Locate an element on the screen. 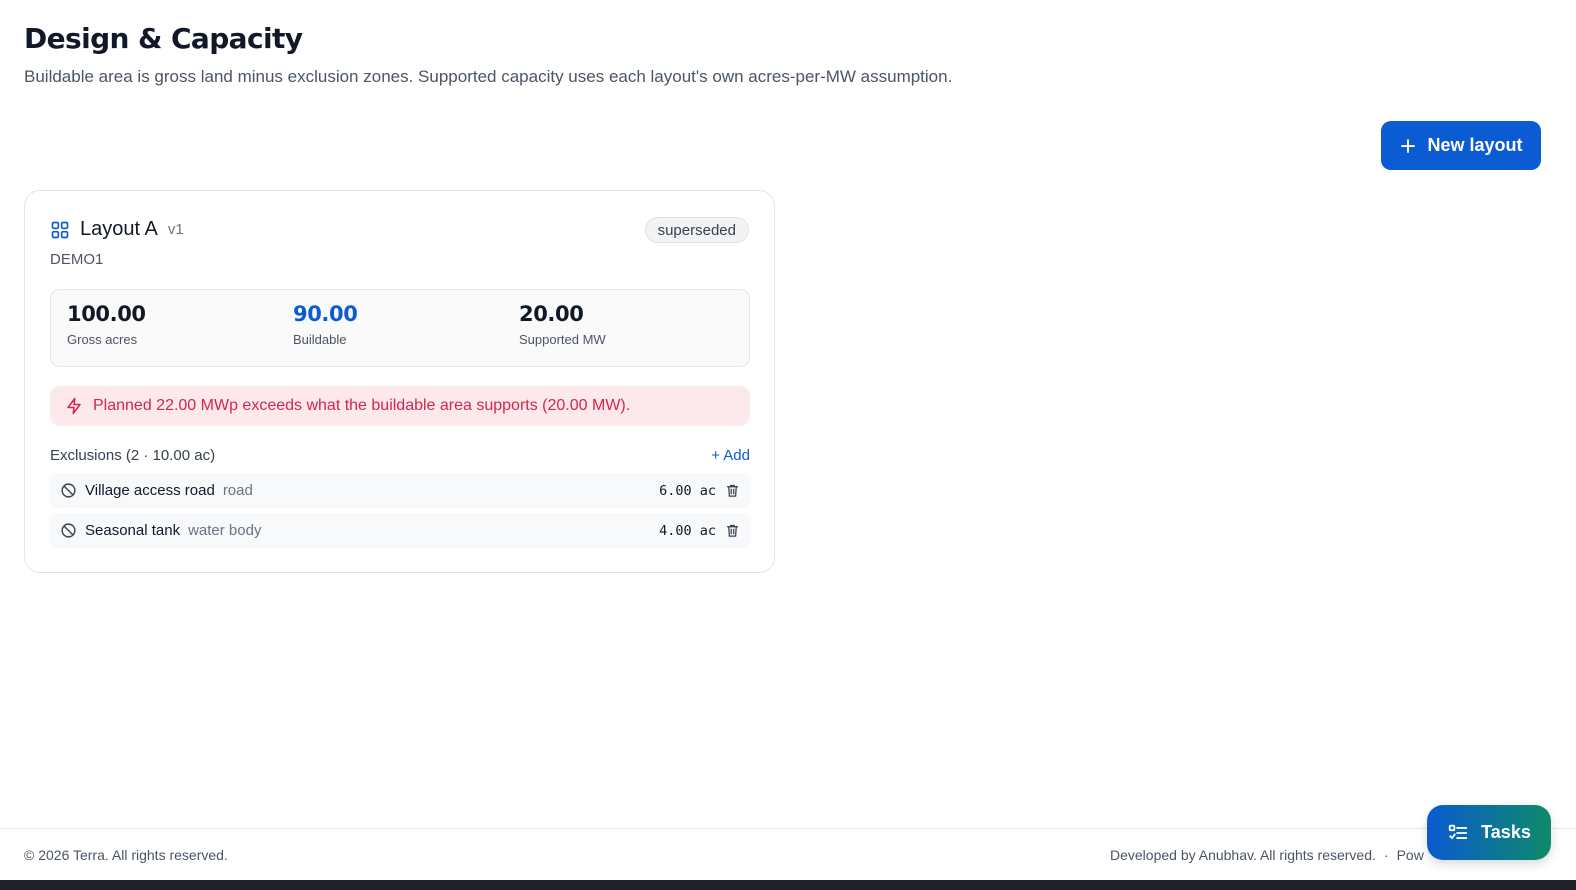 Image resolution: width=1576 pixels, height=890 pixels. metric-value: 20.00 is located at coordinates (551, 314).